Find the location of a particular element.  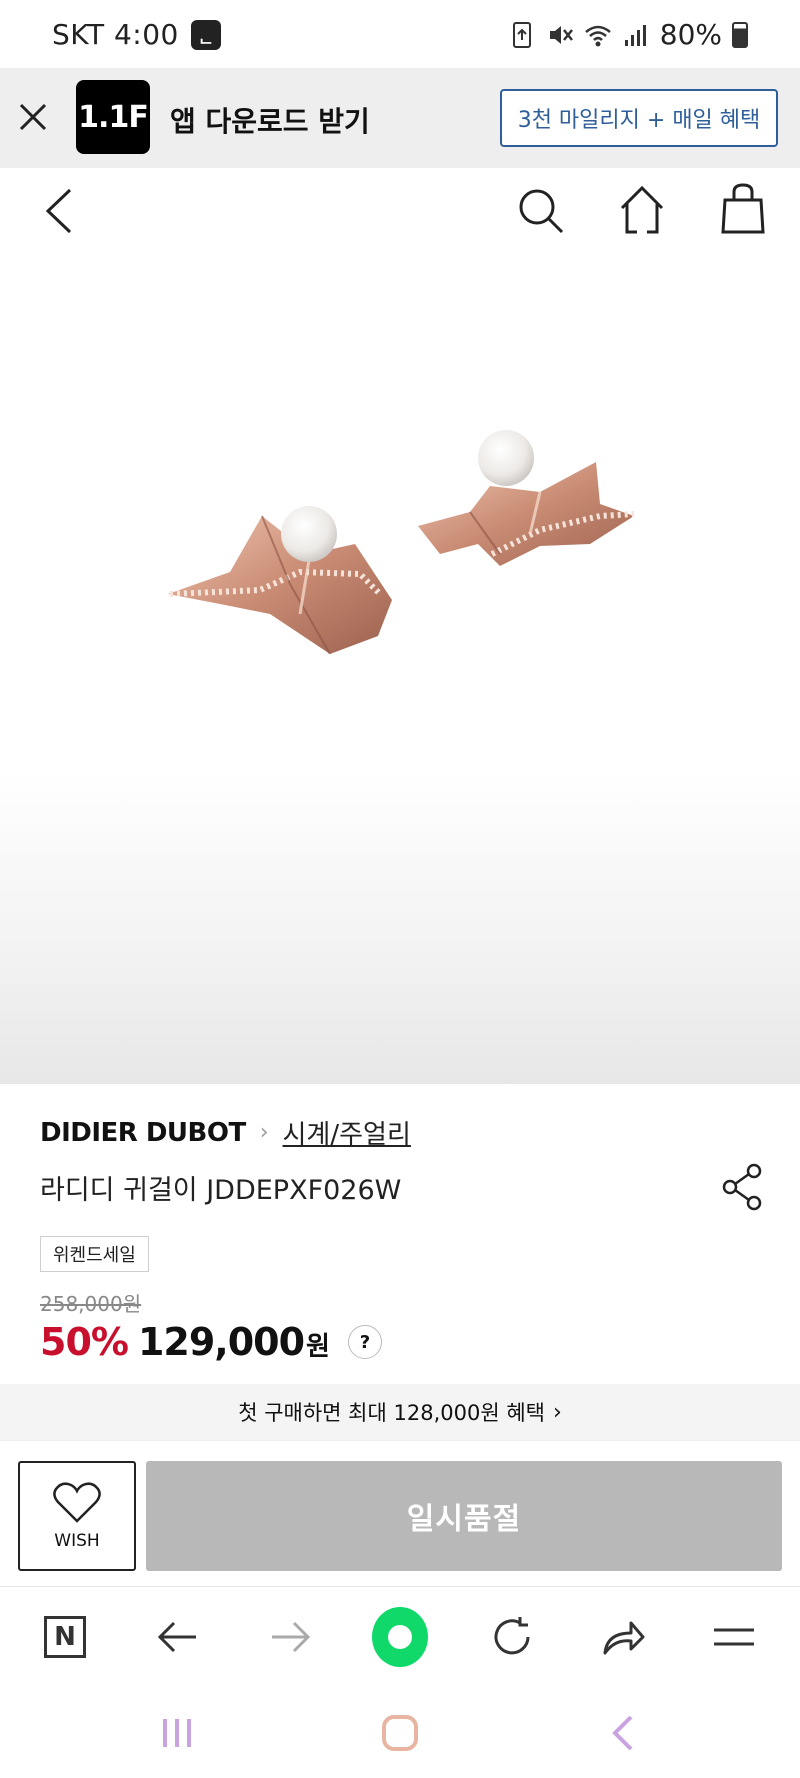

arrow-right-icon is located at coordinates (291, 1637).